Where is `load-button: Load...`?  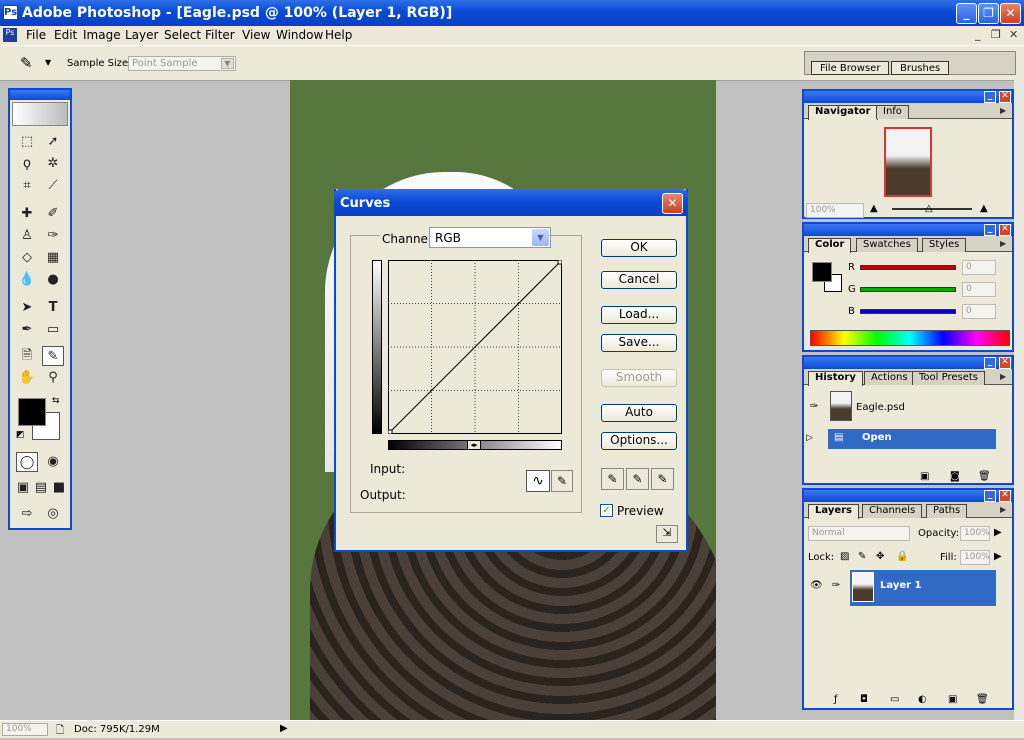
load-button: Load... is located at coordinates (639, 315).